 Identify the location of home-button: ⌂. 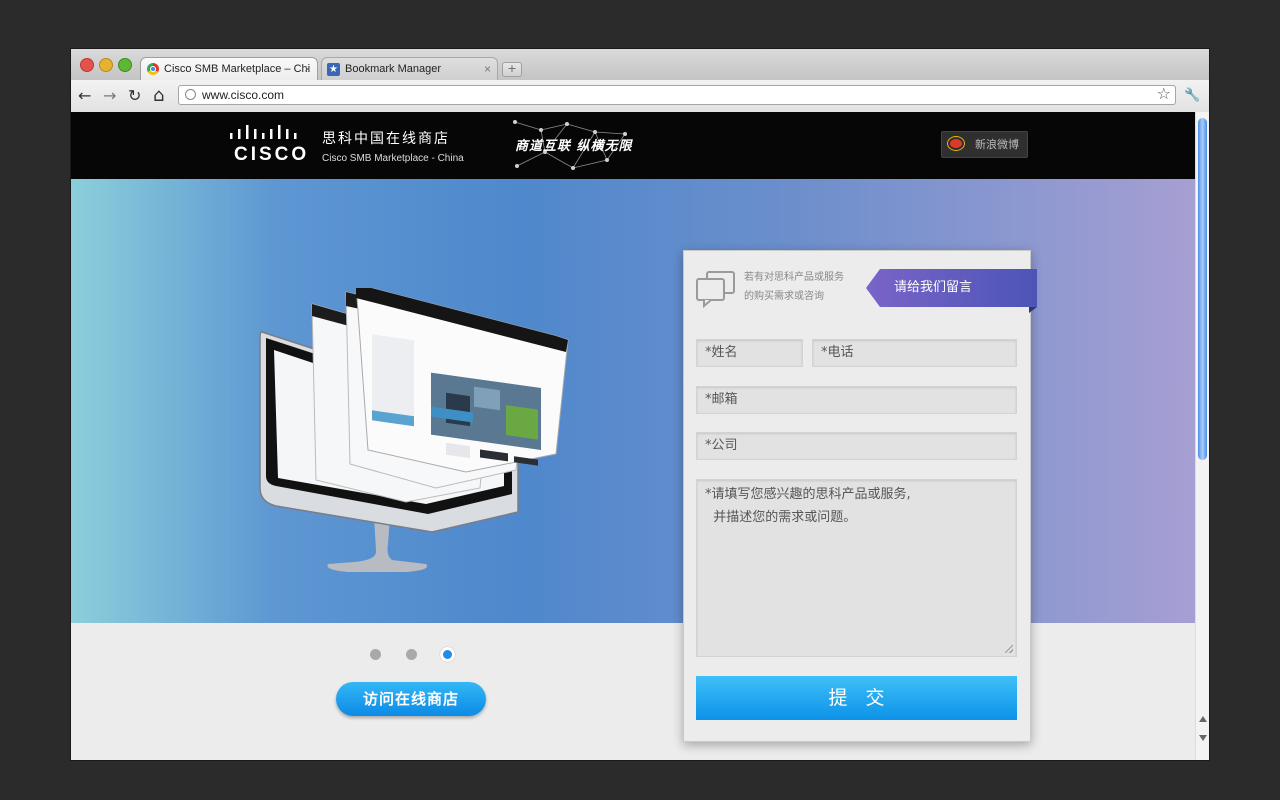
(158, 96).